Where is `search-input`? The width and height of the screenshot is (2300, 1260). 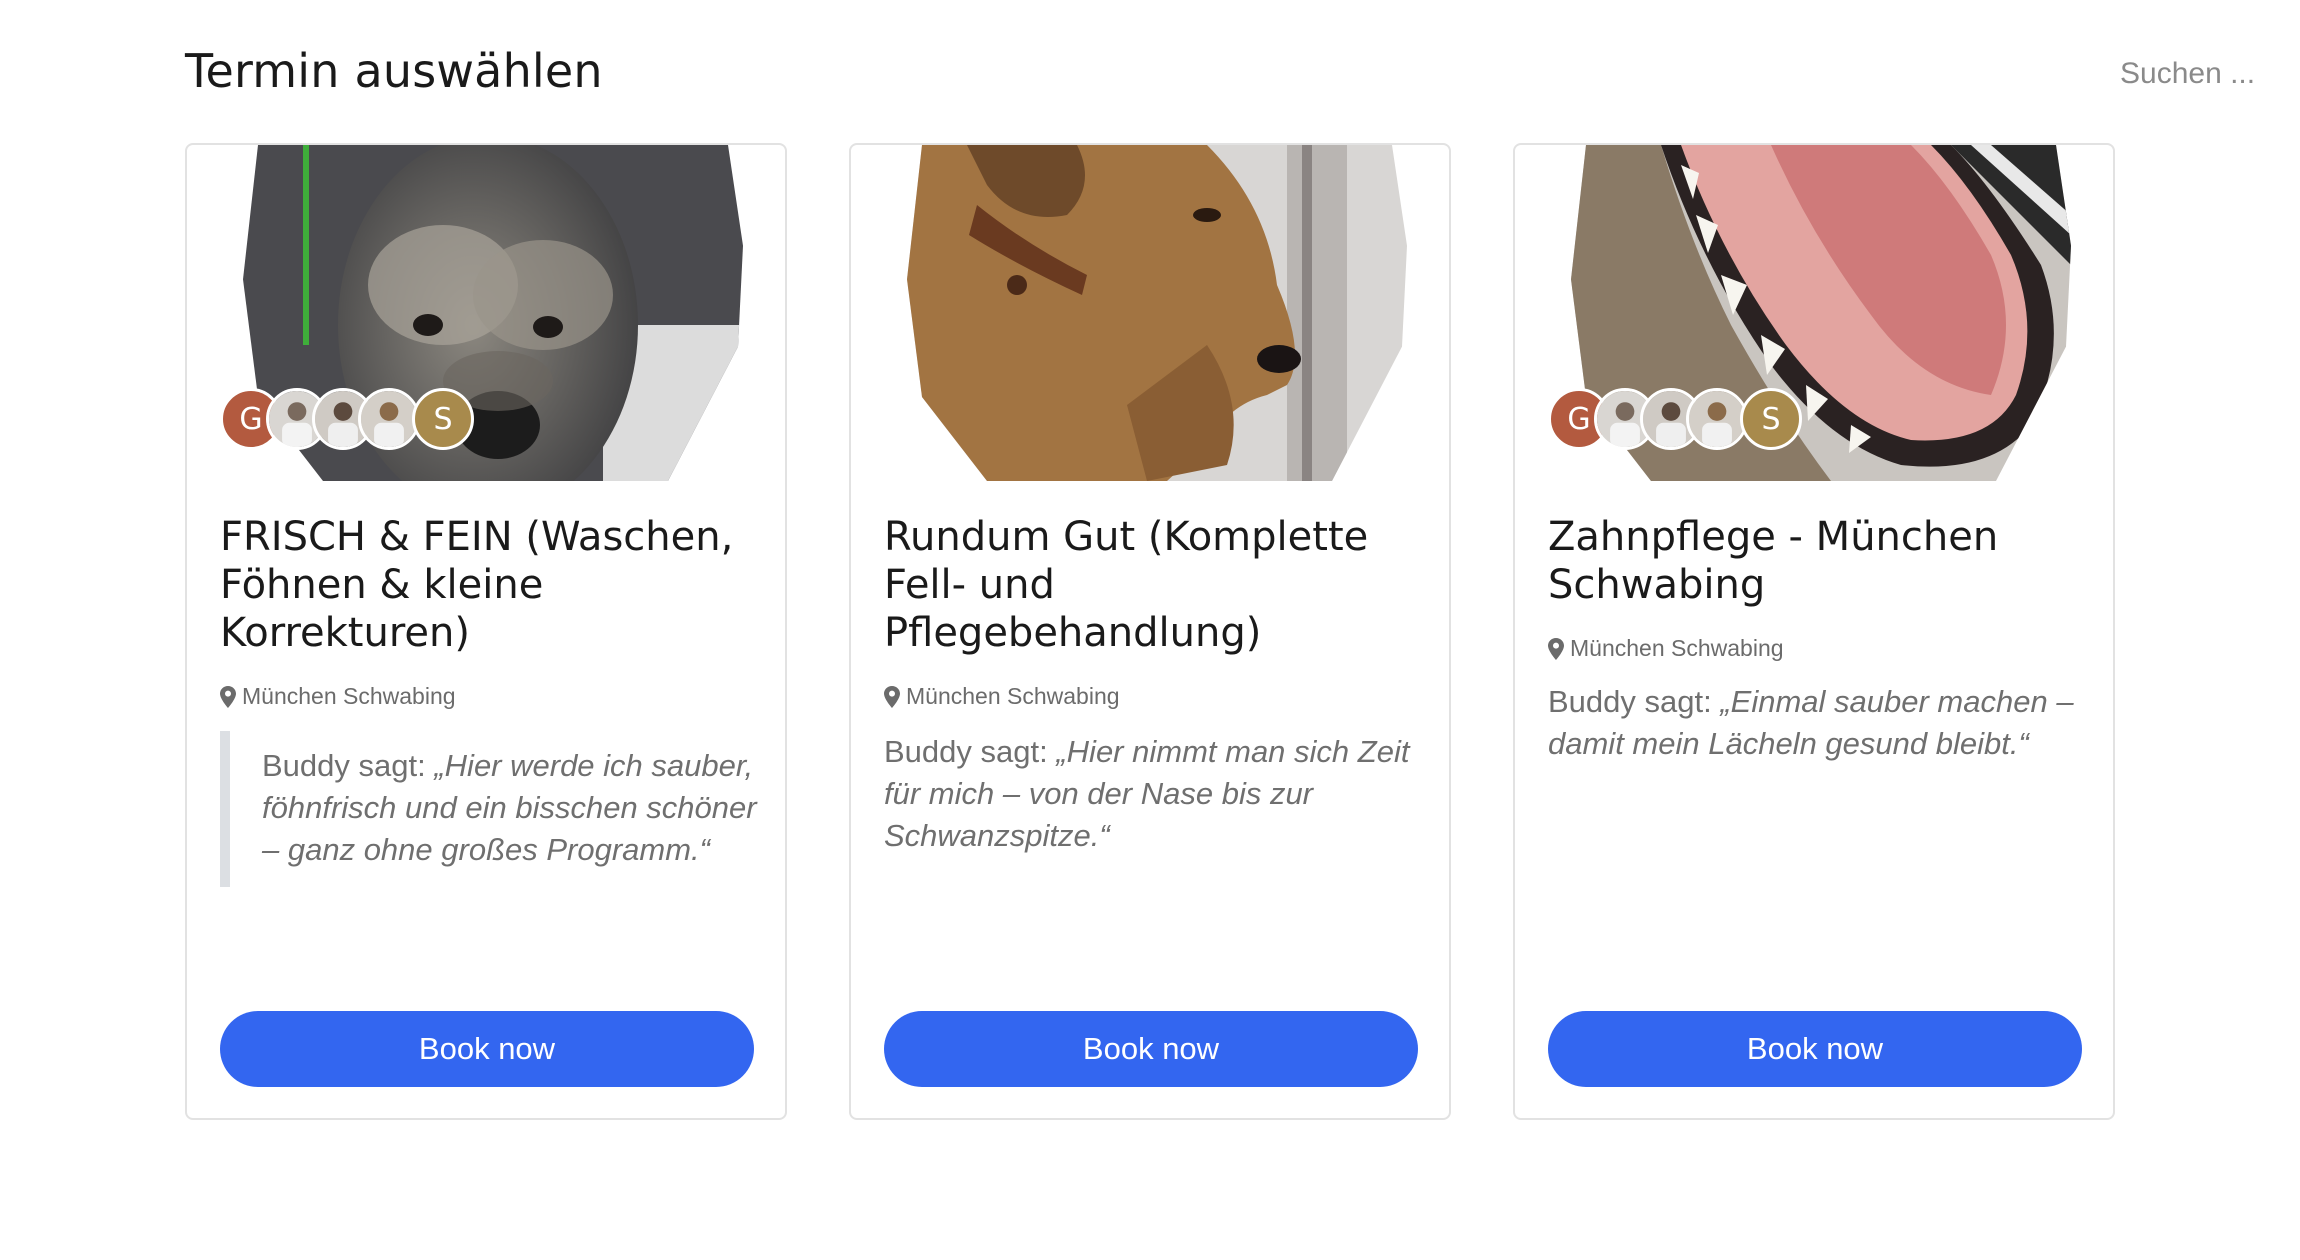
search-input is located at coordinates (2205, 74).